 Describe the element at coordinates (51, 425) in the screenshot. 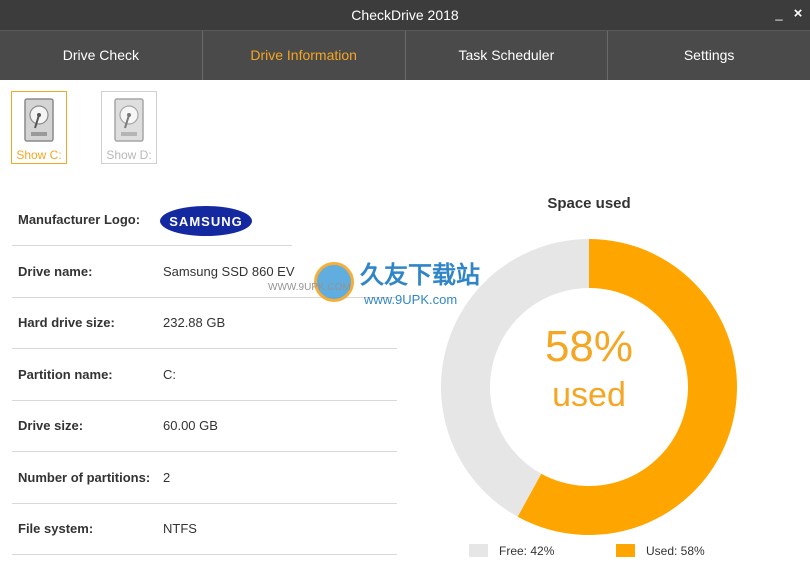

I see `drive-size-key: Drive size:` at that location.